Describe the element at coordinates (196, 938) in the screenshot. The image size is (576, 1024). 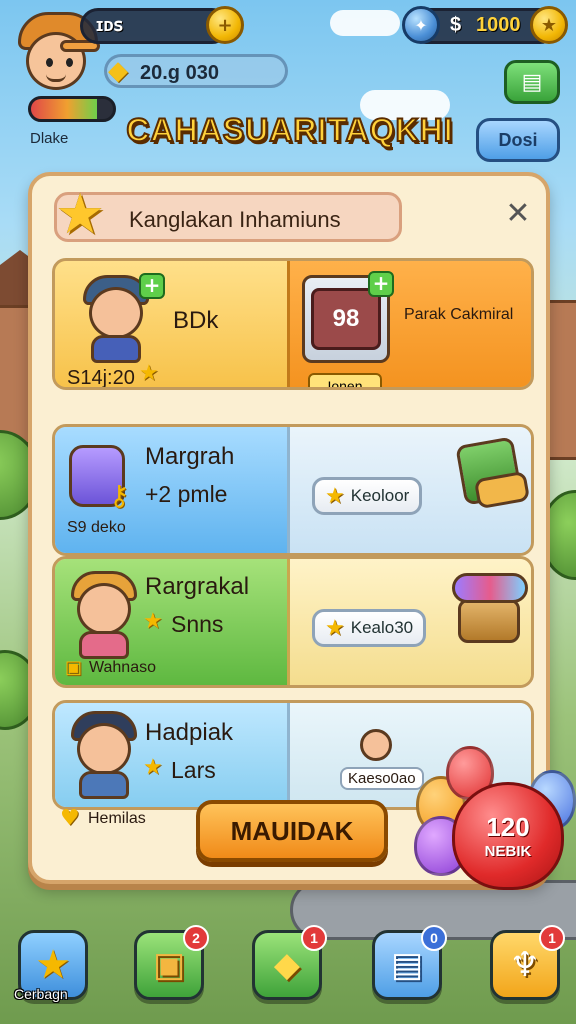
I see `notification-badge: 2` at that location.